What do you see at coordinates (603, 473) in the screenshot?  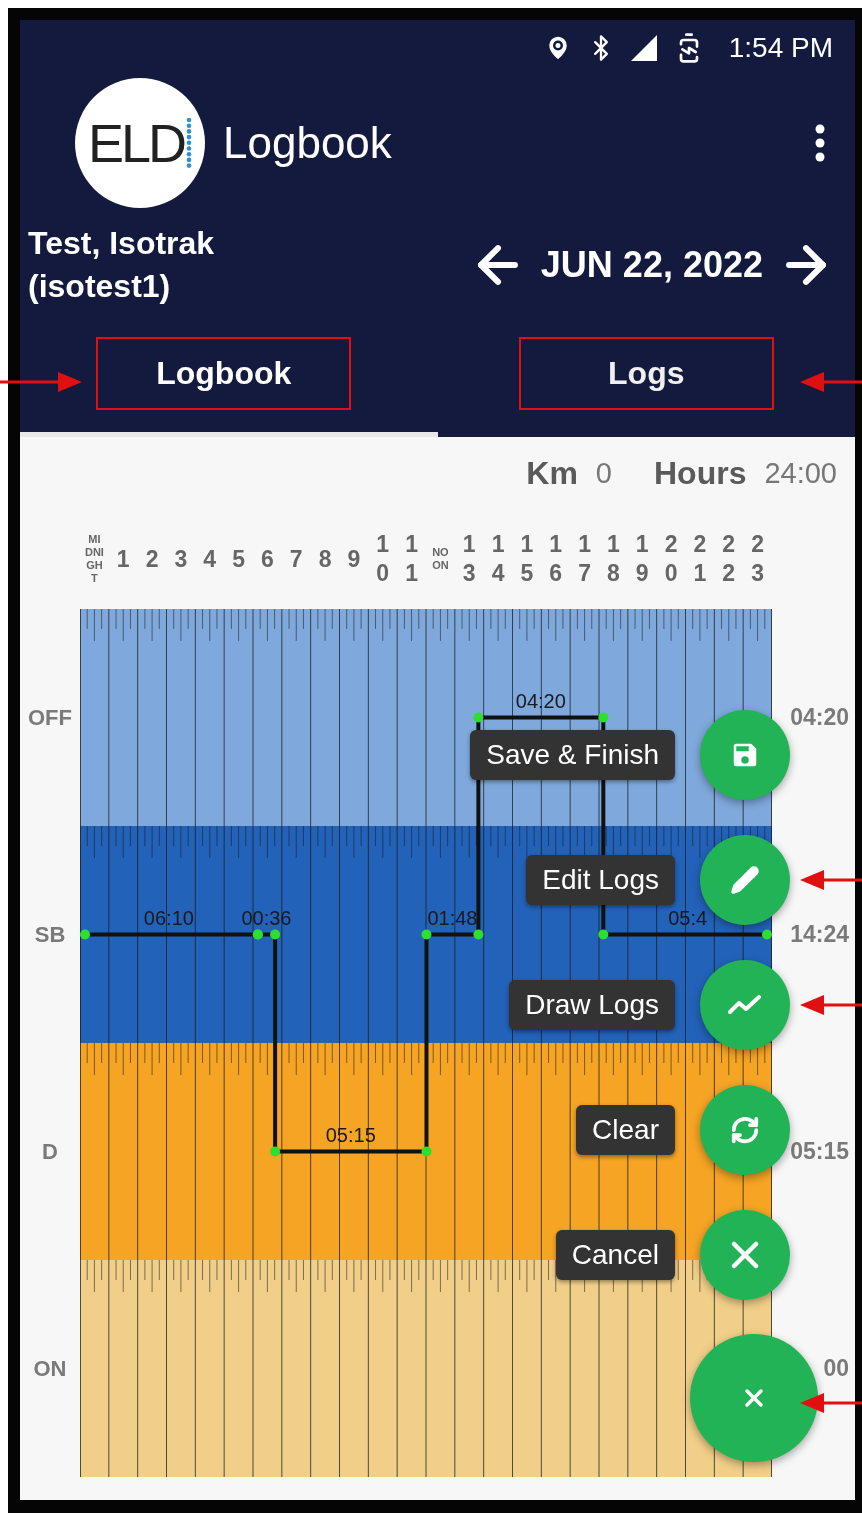 I see `km-value: 0` at bounding box center [603, 473].